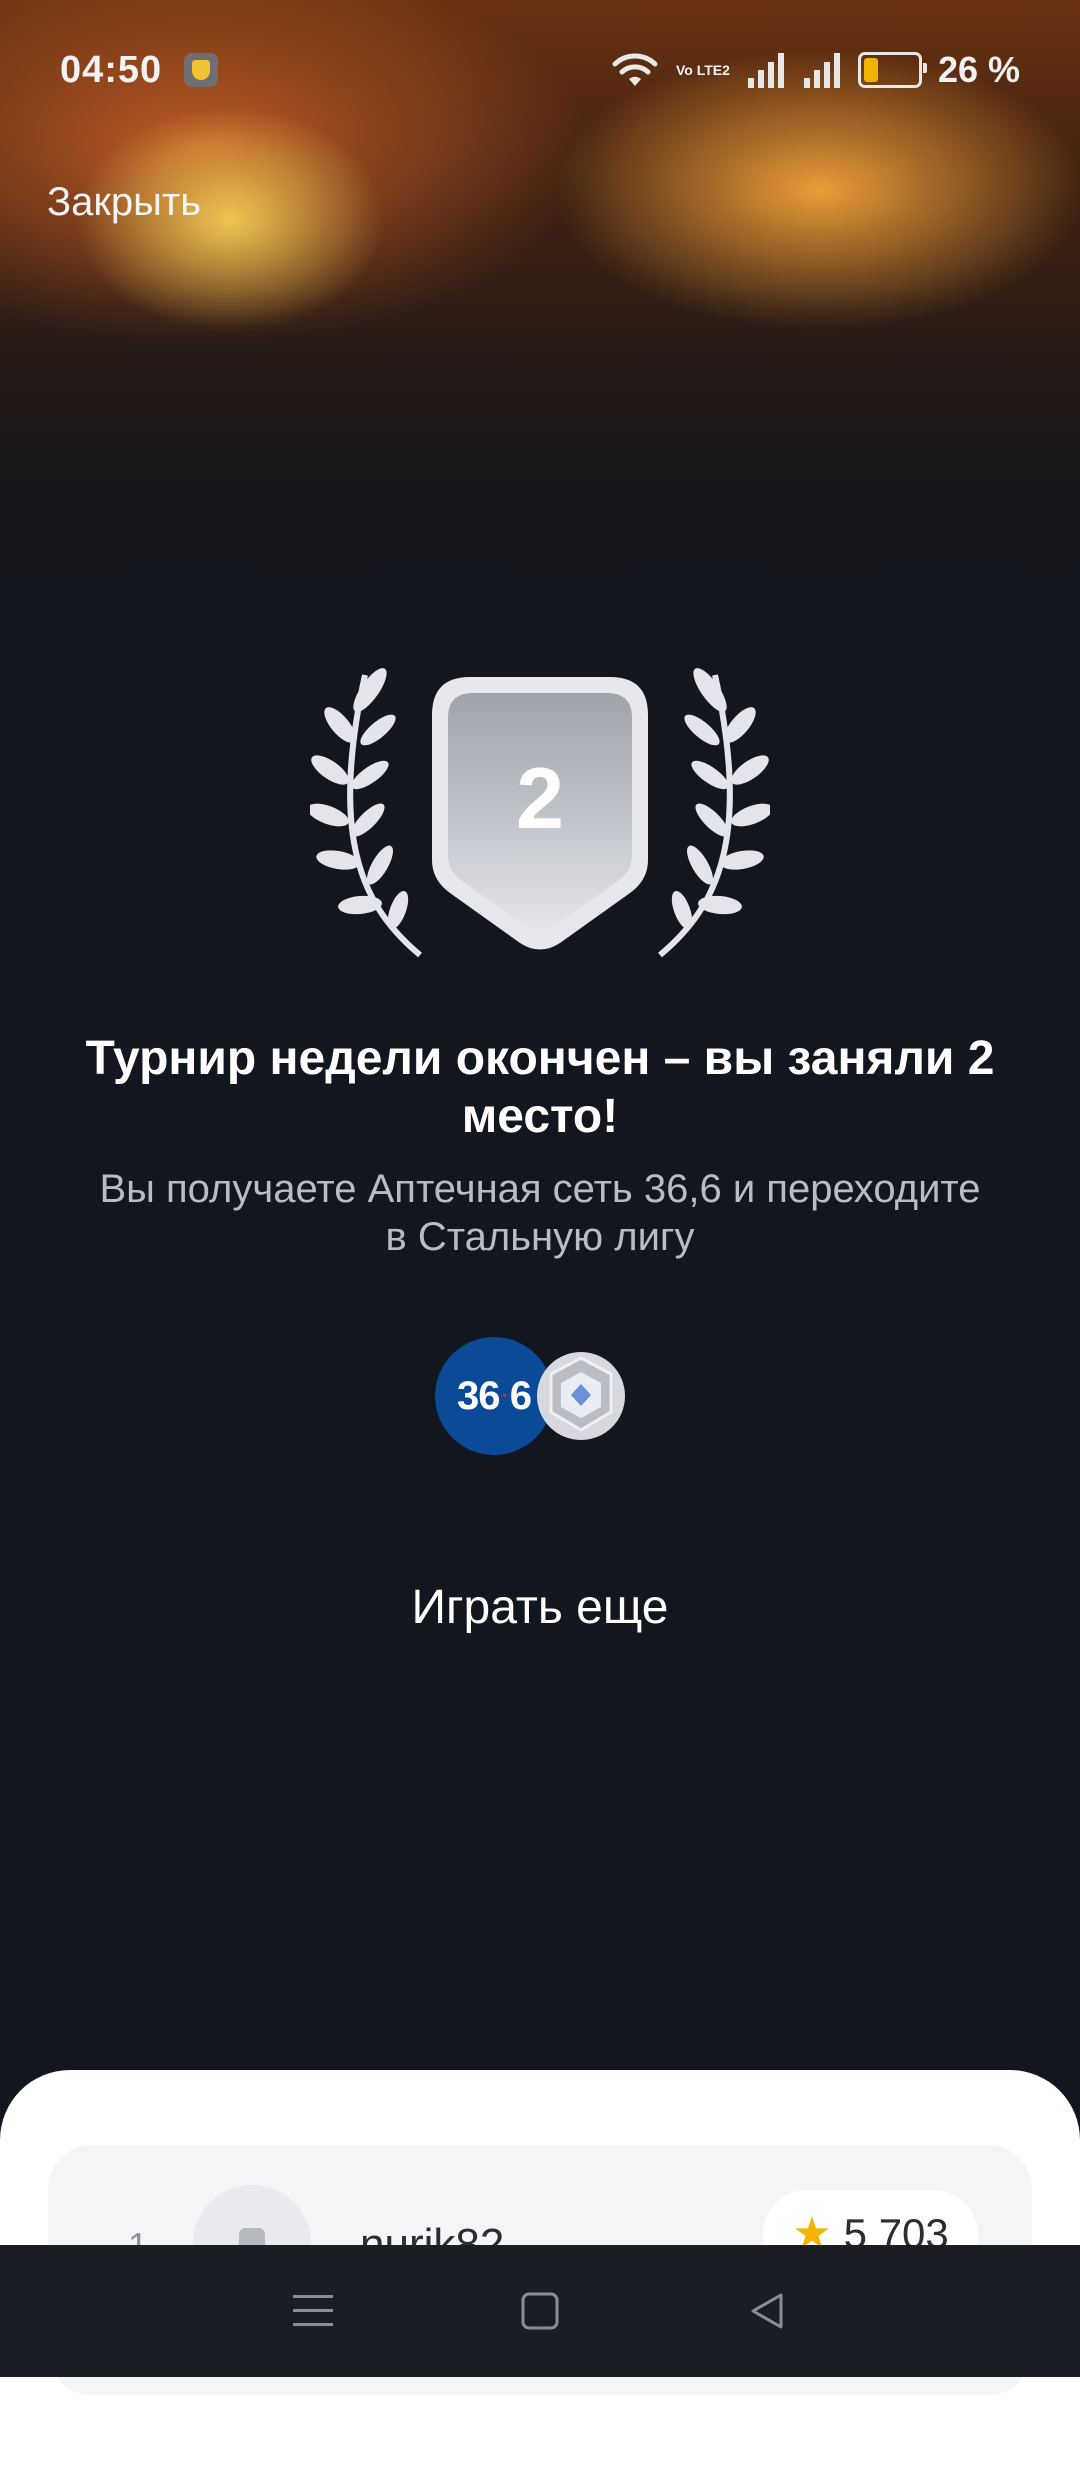 The height and width of the screenshot is (2470, 1080). What do you see at coordinates (124, 202) in the screenshot?
I see `close-button: Закрыть` at bounding box center [124, 202].